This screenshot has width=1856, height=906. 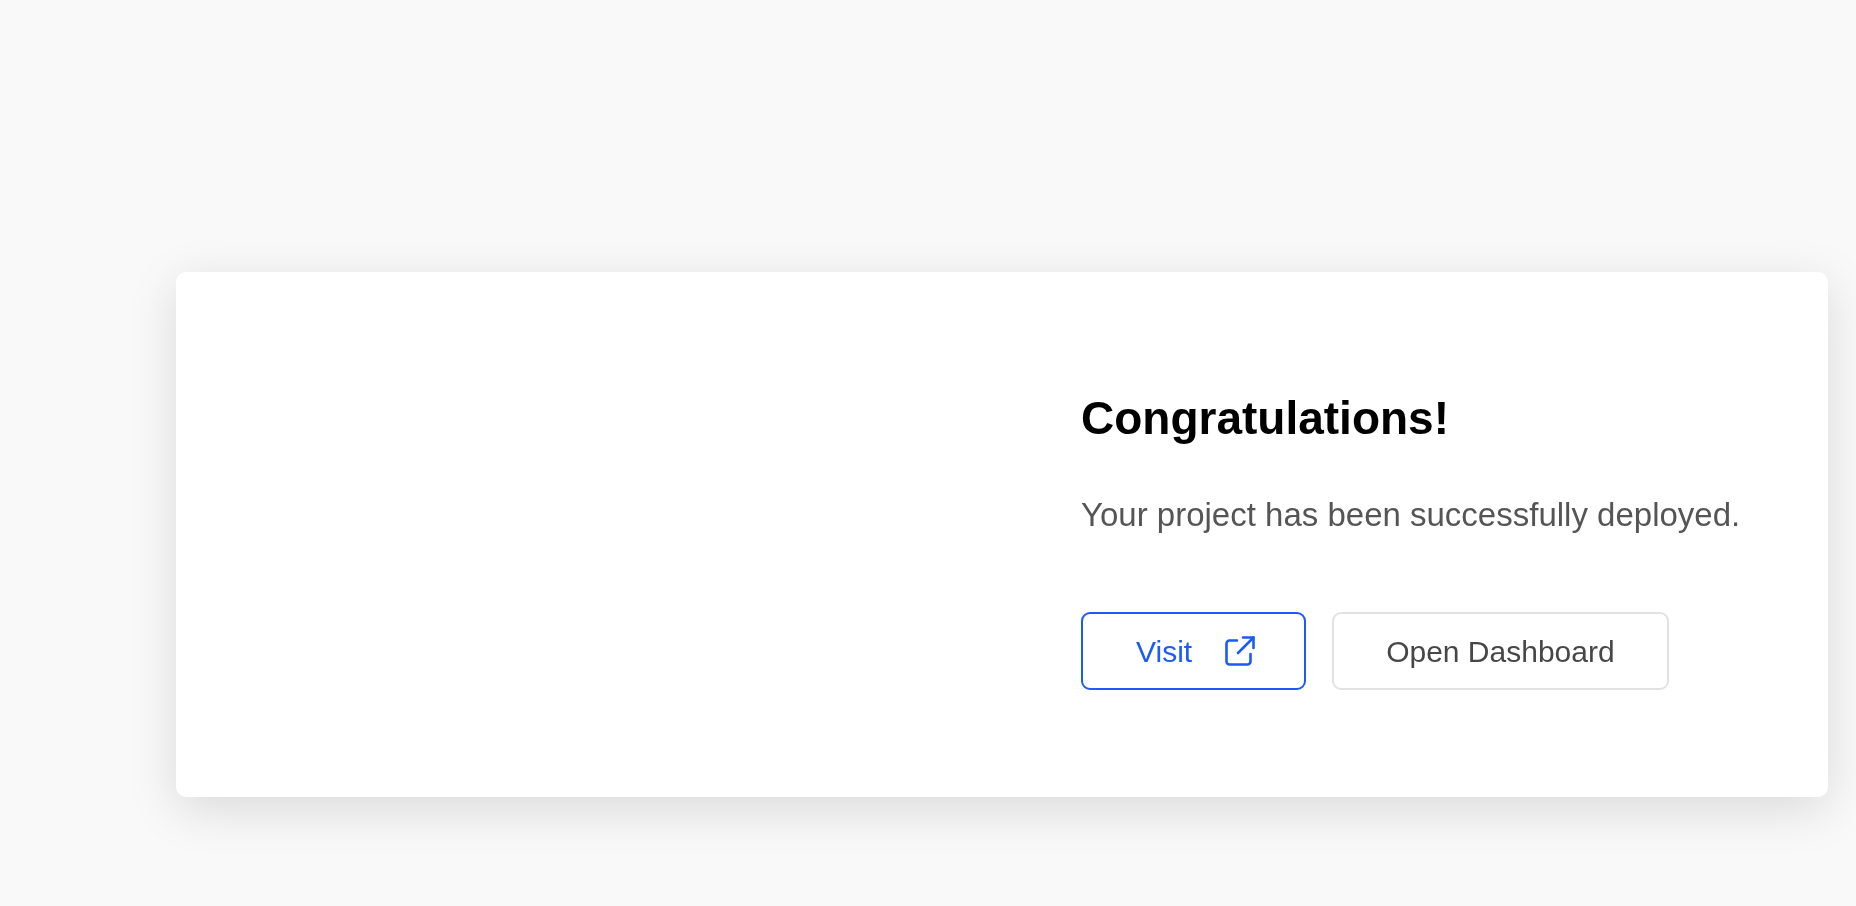 What do you see at coordinates (1411, 514) in the screenshot?
I see `success-message: Your project has been successfully deployed.` at bounding box center [1411, 514].